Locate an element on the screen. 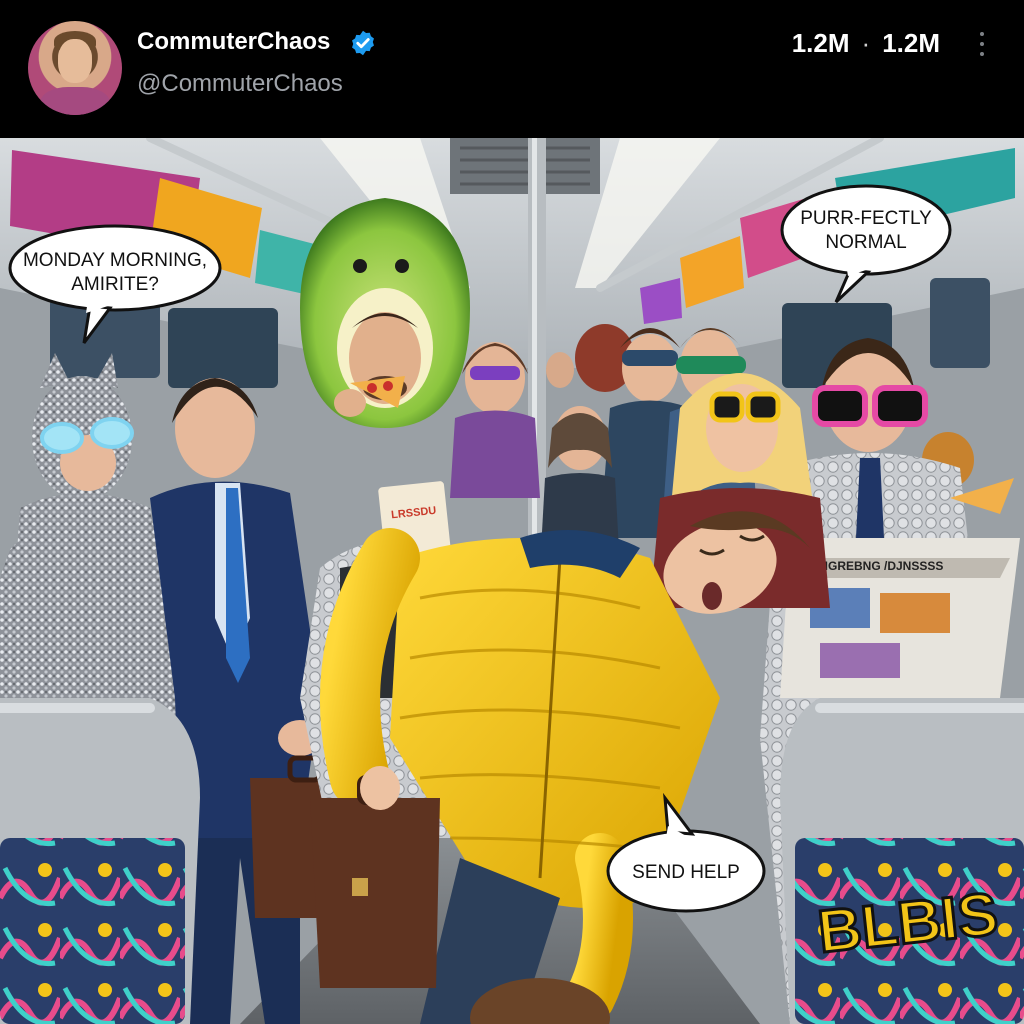 This screenshot has height=1024, width=1024. bubble-send-help-text: SEND HELP is located at coordinates (686, 872).